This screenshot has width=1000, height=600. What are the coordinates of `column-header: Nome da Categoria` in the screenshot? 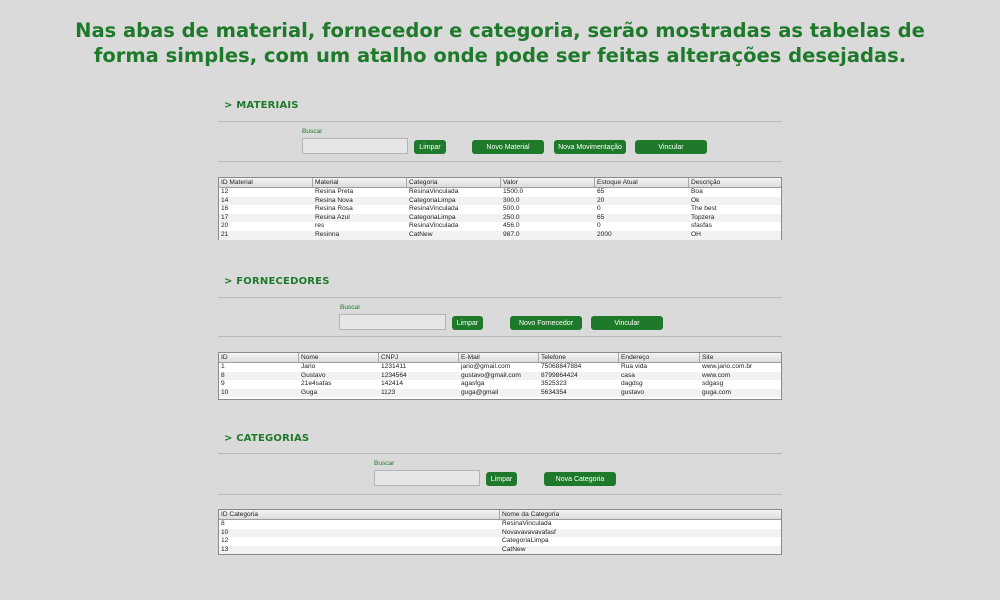 It's located at (640, 514).